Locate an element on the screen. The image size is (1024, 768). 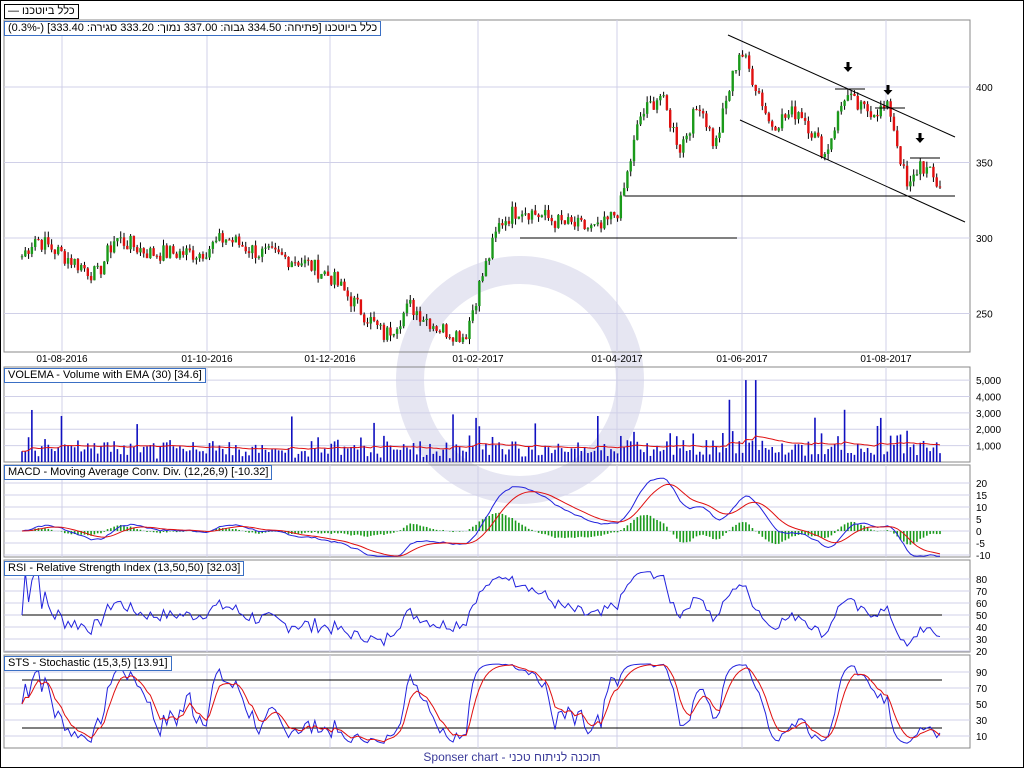
y-tick-label: 15 is located at coordinates (982, 496).